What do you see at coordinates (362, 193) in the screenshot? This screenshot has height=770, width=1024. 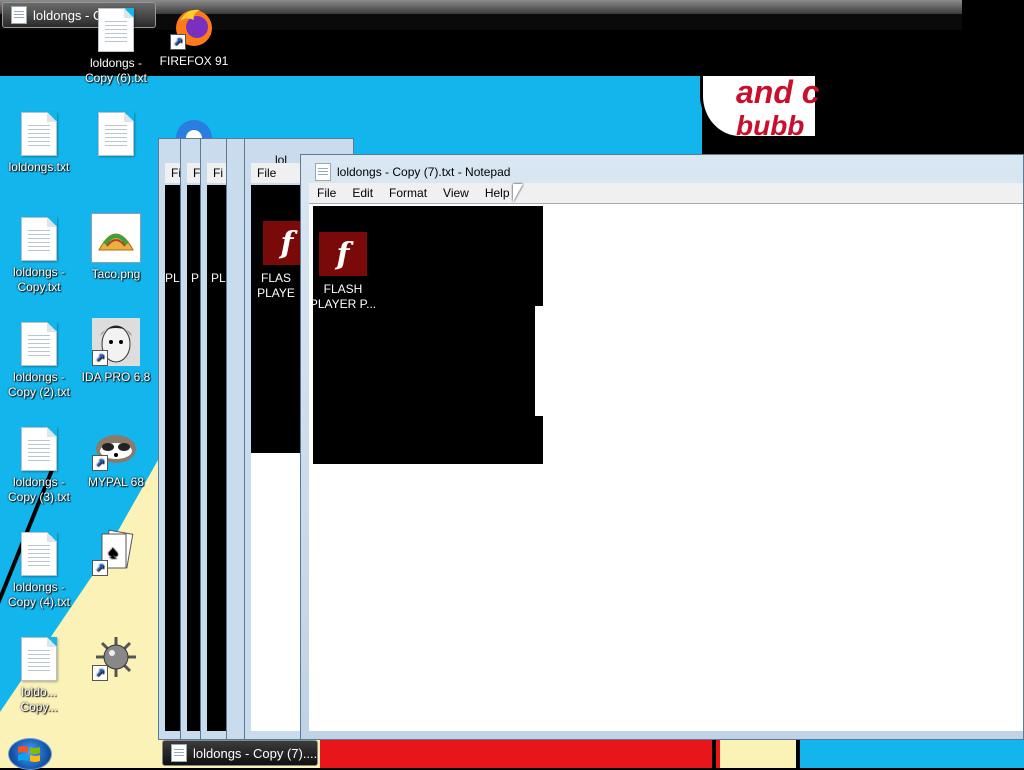 I see `menu-edit: Edit` at bounding box center [362, 193].